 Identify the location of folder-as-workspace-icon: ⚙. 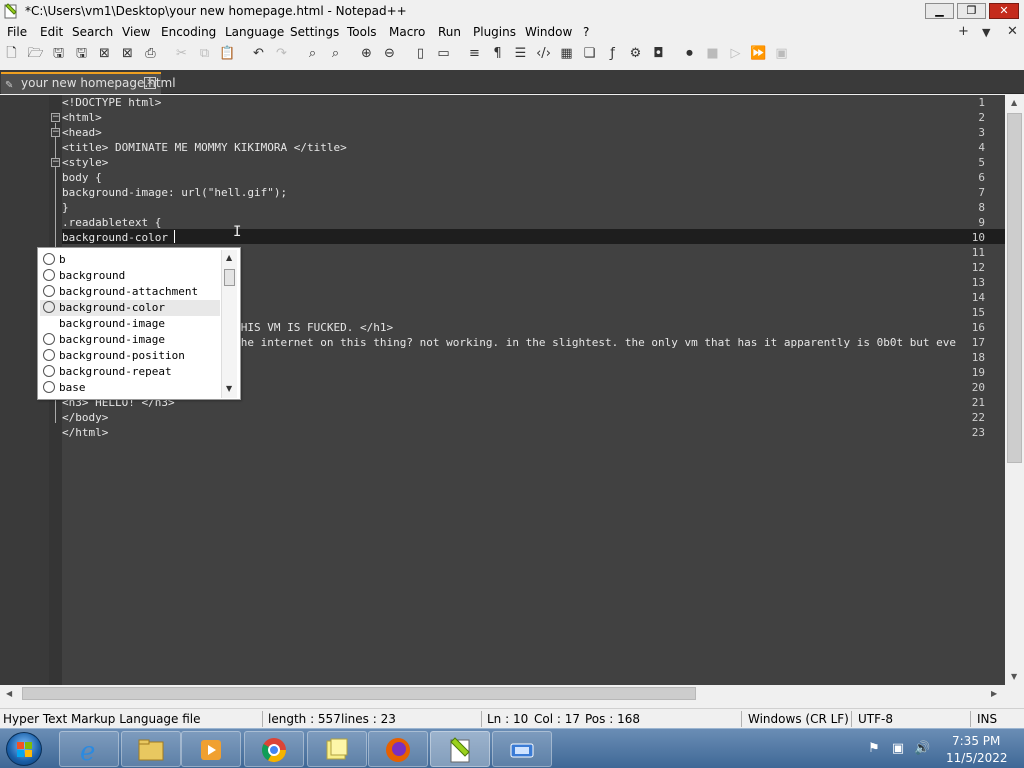
(635, 53).